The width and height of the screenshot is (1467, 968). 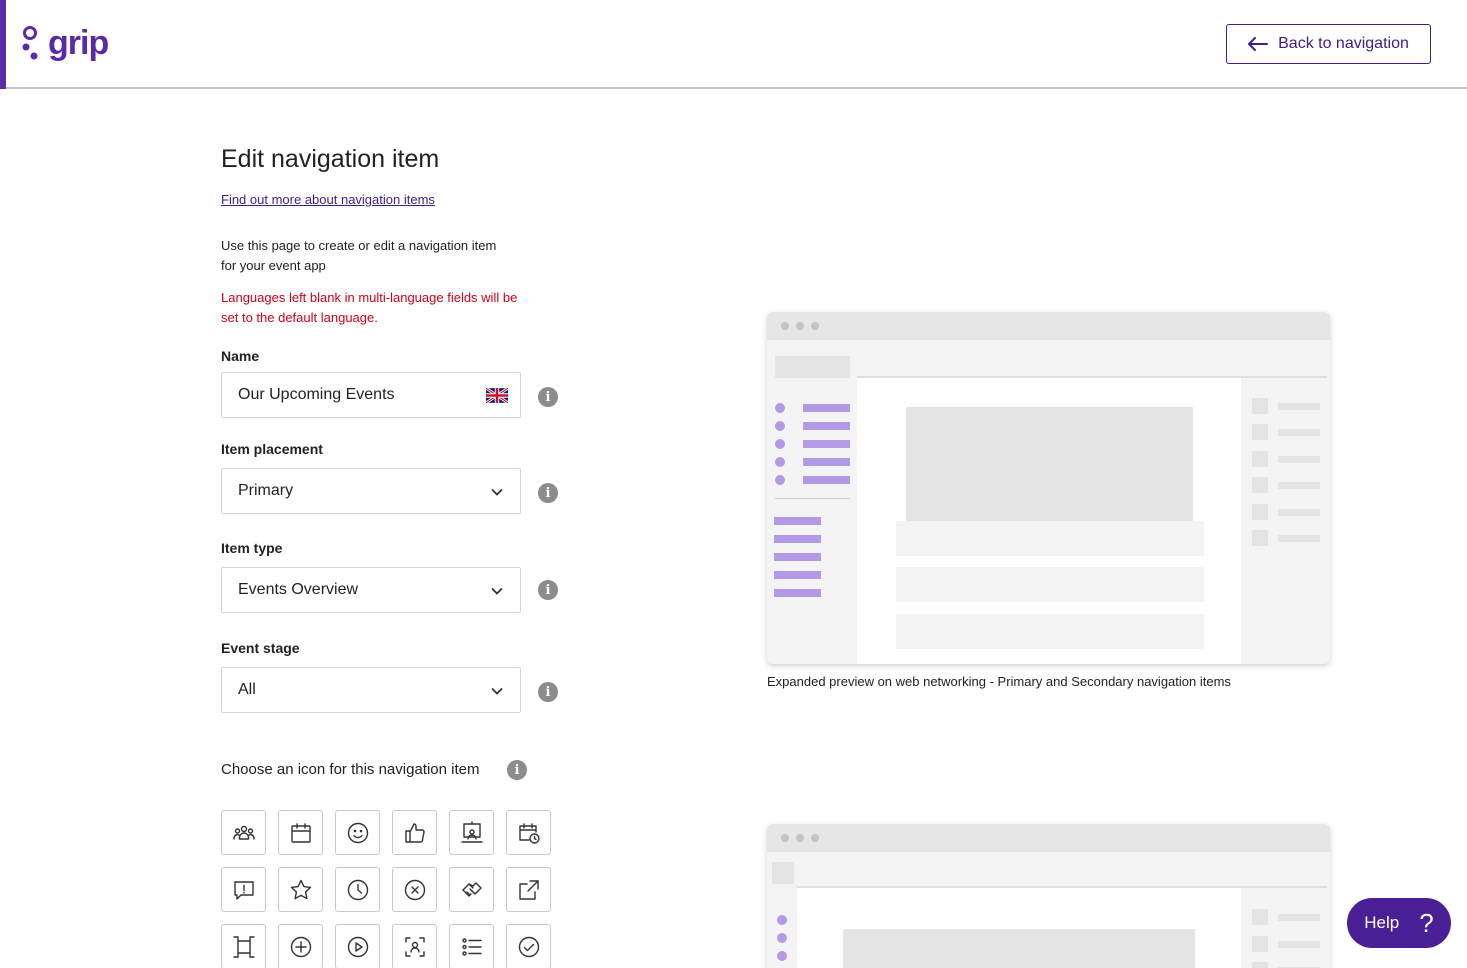 I want to click on type-select: Events Overview, so click(x=371, y=590).